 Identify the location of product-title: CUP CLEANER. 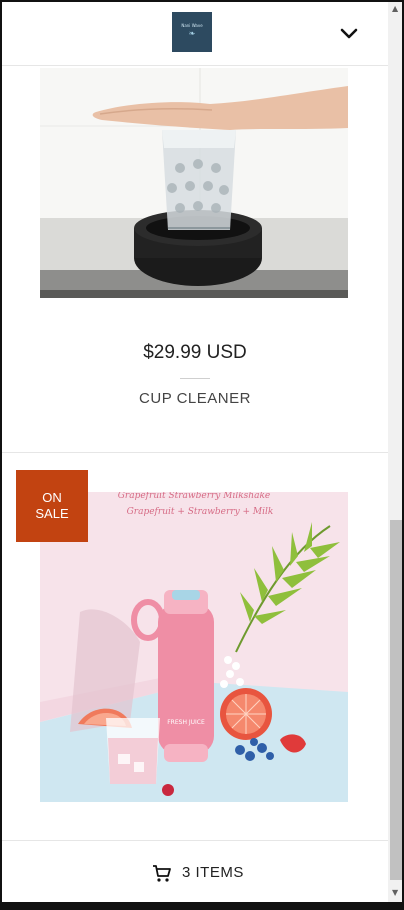
(195, 398).